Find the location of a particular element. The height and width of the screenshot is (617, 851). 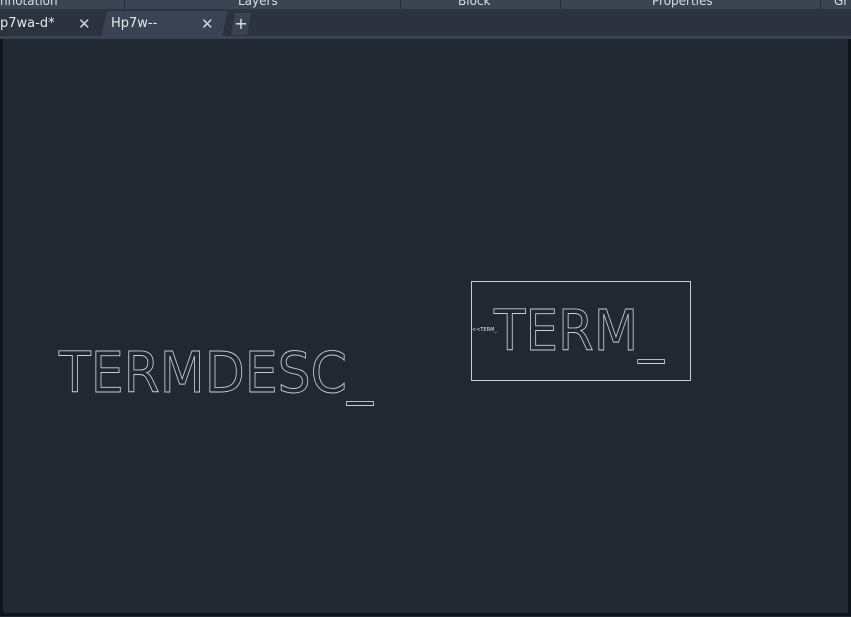

ribbon-panel-block: Block is located at coordinates (474, 4).